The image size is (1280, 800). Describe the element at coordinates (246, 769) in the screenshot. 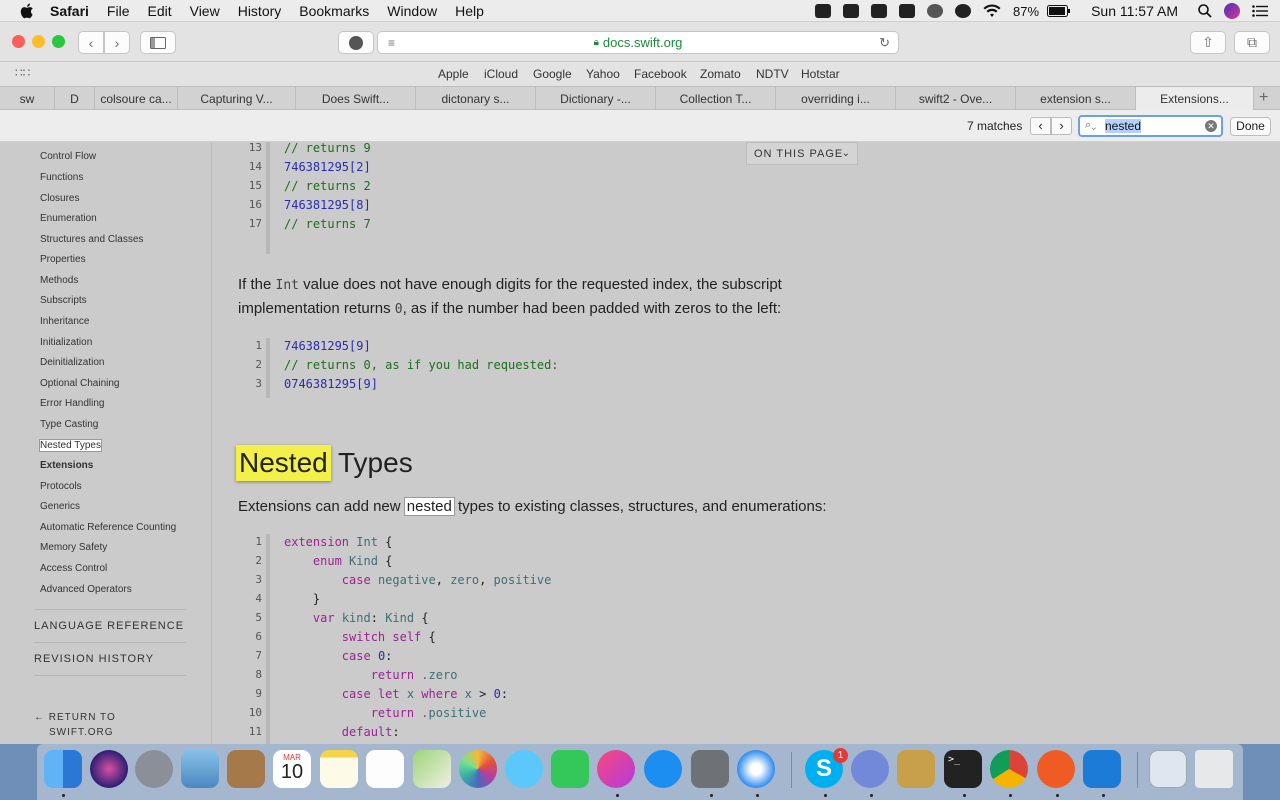

I see `contacts-icon` at that location.